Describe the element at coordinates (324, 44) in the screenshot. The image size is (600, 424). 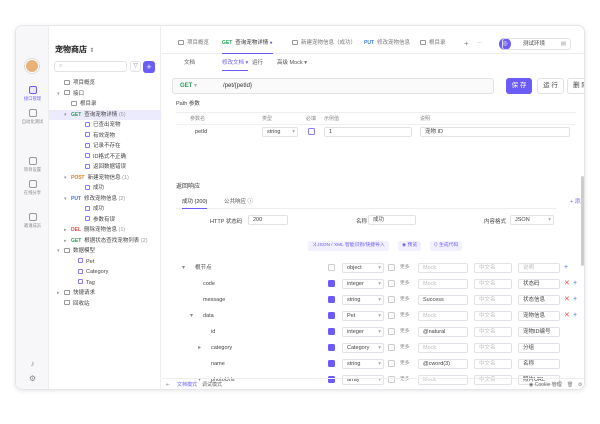
I see `tab-item: 新建宠物信息（成功）` at that location.